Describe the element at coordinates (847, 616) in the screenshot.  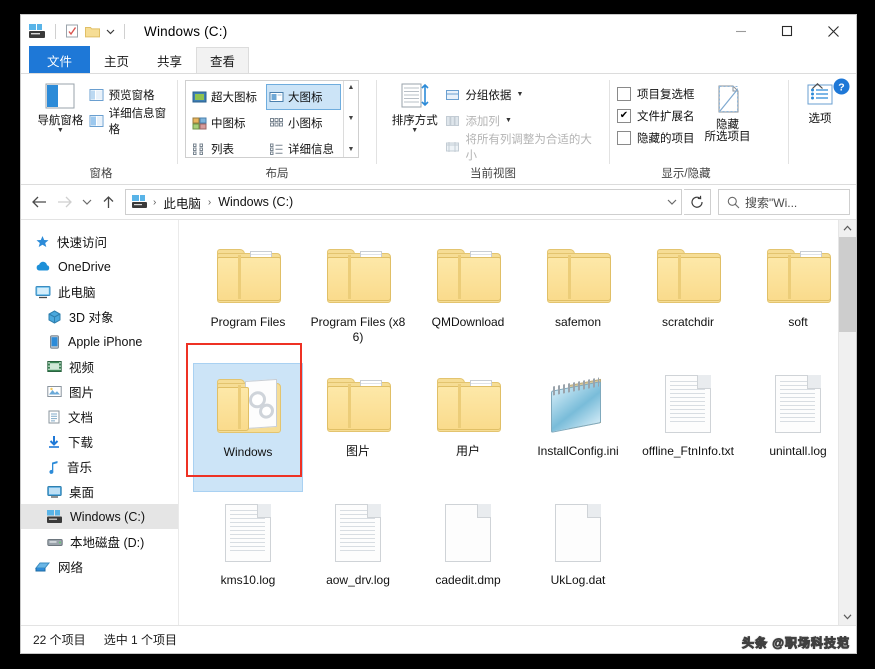
I see `scroll-down-icon` at that location.